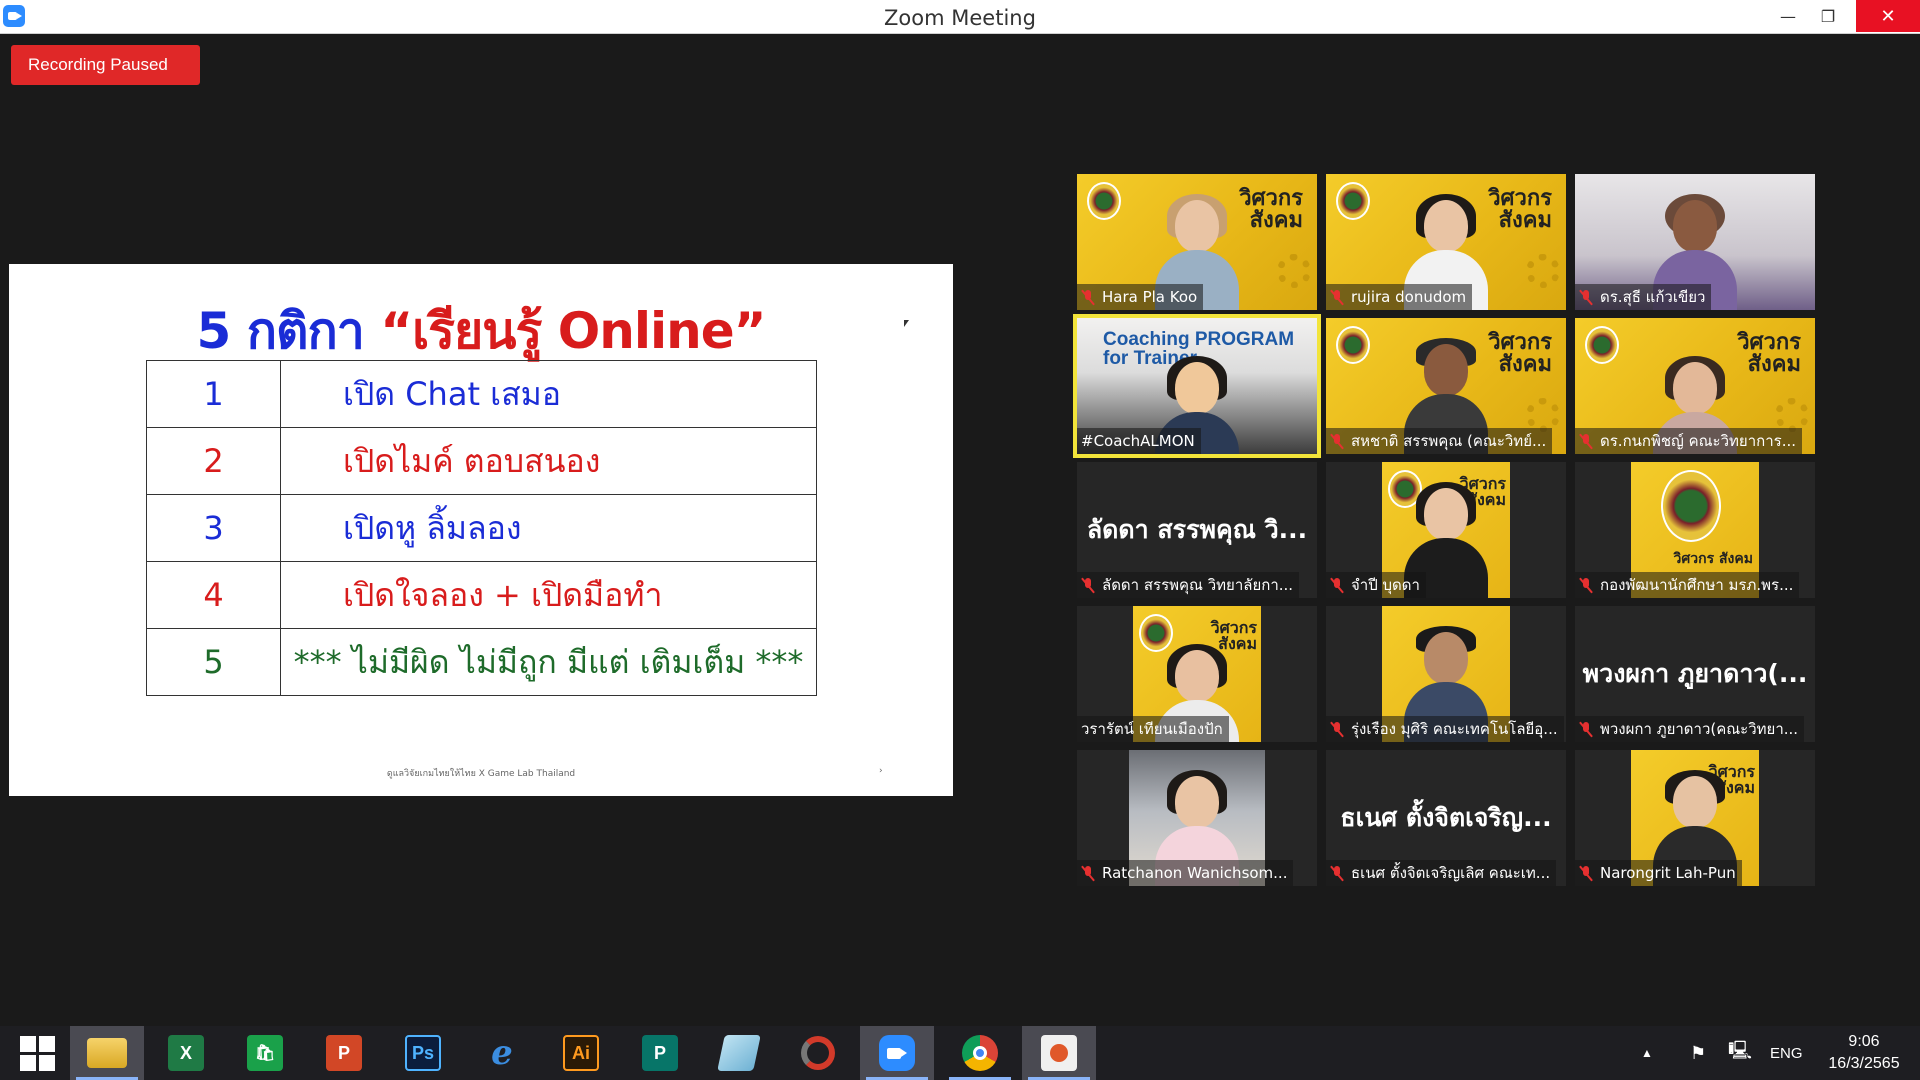 Image resolution: width=1920 pixels, height=1080 pixels. What do you see at coordinates (906, 323) in the screenshot?
I see `mouse-cursor-icon` at bounding box center [906, 323].